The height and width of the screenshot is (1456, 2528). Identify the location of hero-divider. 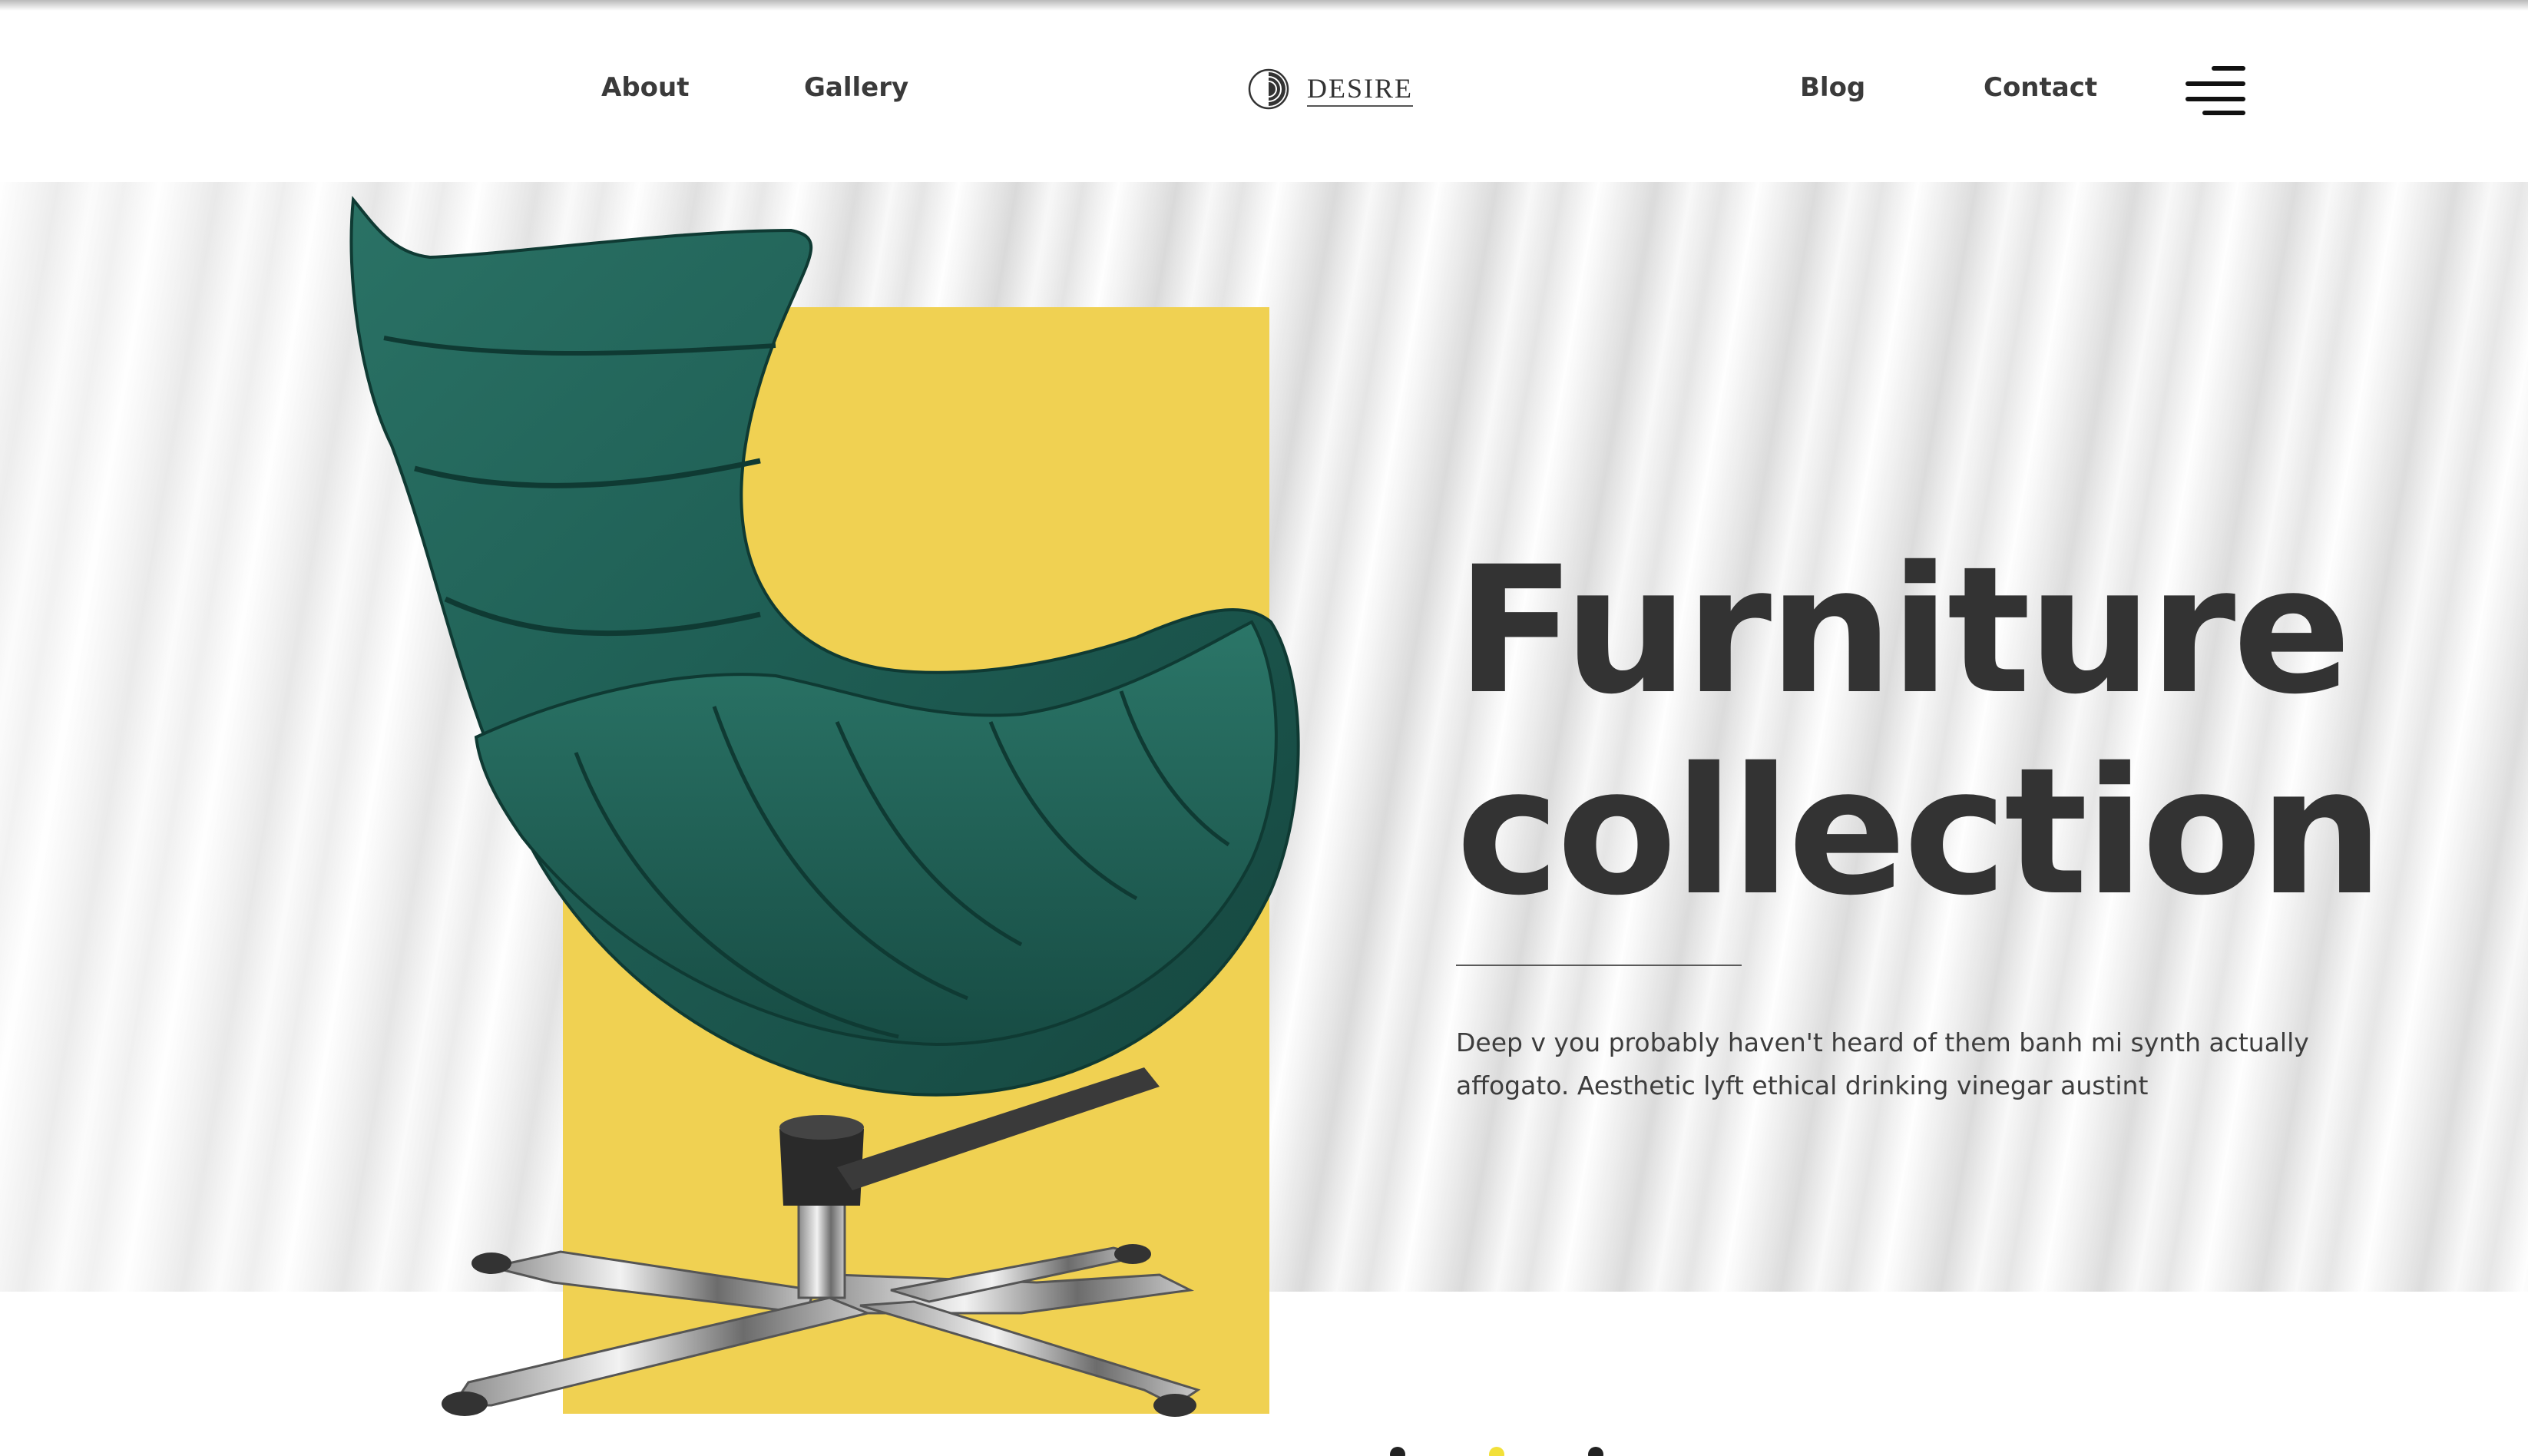
(1599, 965).